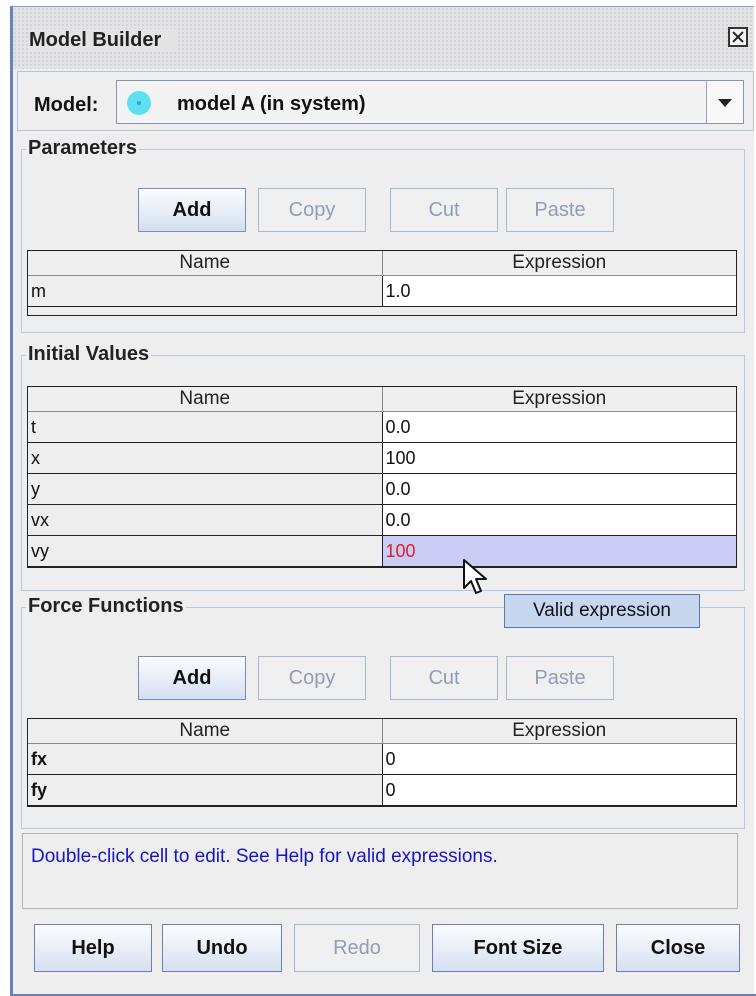 The image size is (756, 996). I want to click on table-row-selected: vy 100, so click(382, 551).